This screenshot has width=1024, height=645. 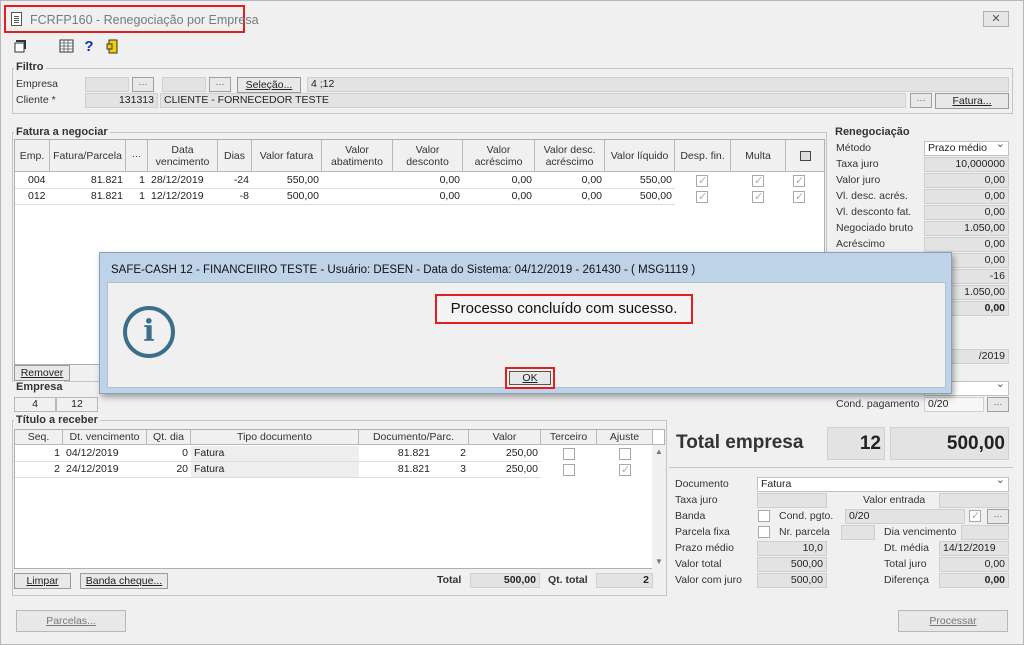 What do you see at coordinates (696, 500) in the screenshot?
I see `taxa-juro-det-label: Taxa juro` at bounding box center [696, 500].